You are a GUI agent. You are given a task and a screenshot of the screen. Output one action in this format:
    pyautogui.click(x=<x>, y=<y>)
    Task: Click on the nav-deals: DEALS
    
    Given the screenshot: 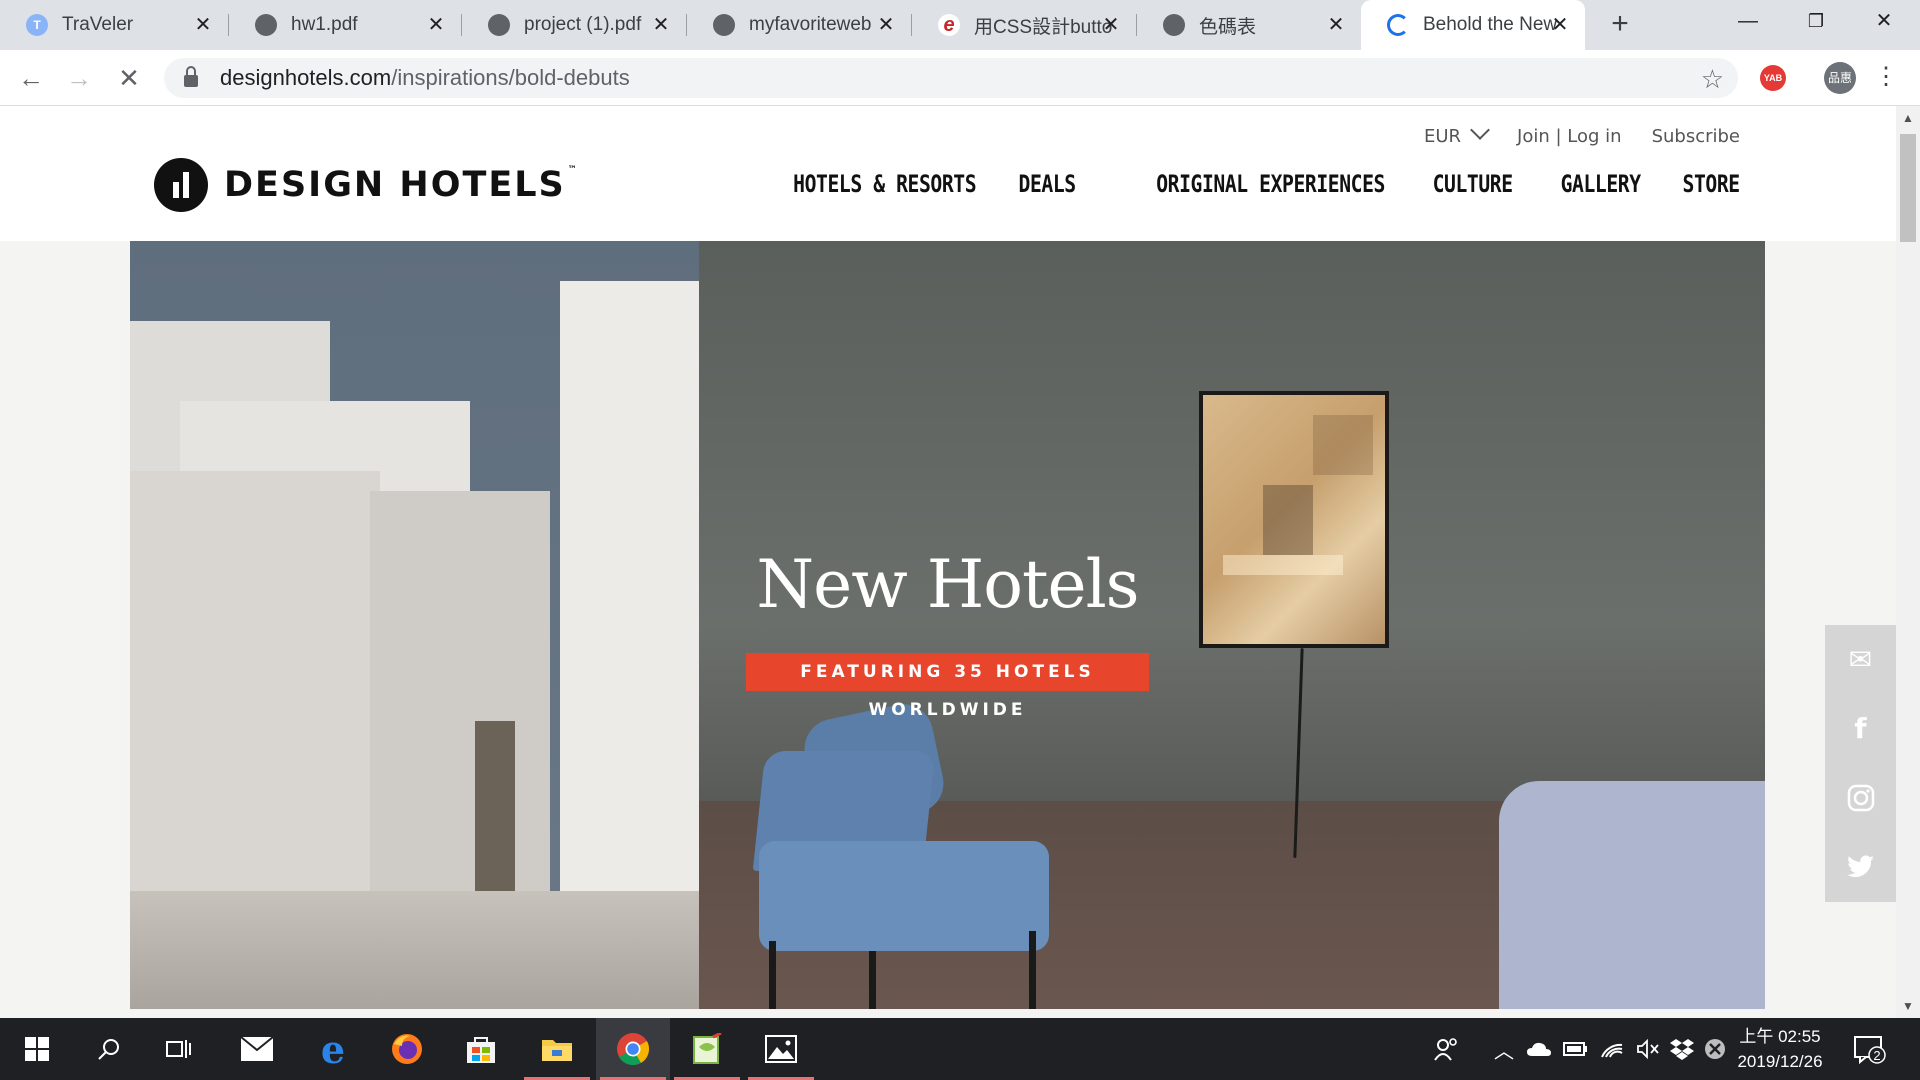 What is the action you would take?
    pyautogui.click(x=1048, y=184)
    